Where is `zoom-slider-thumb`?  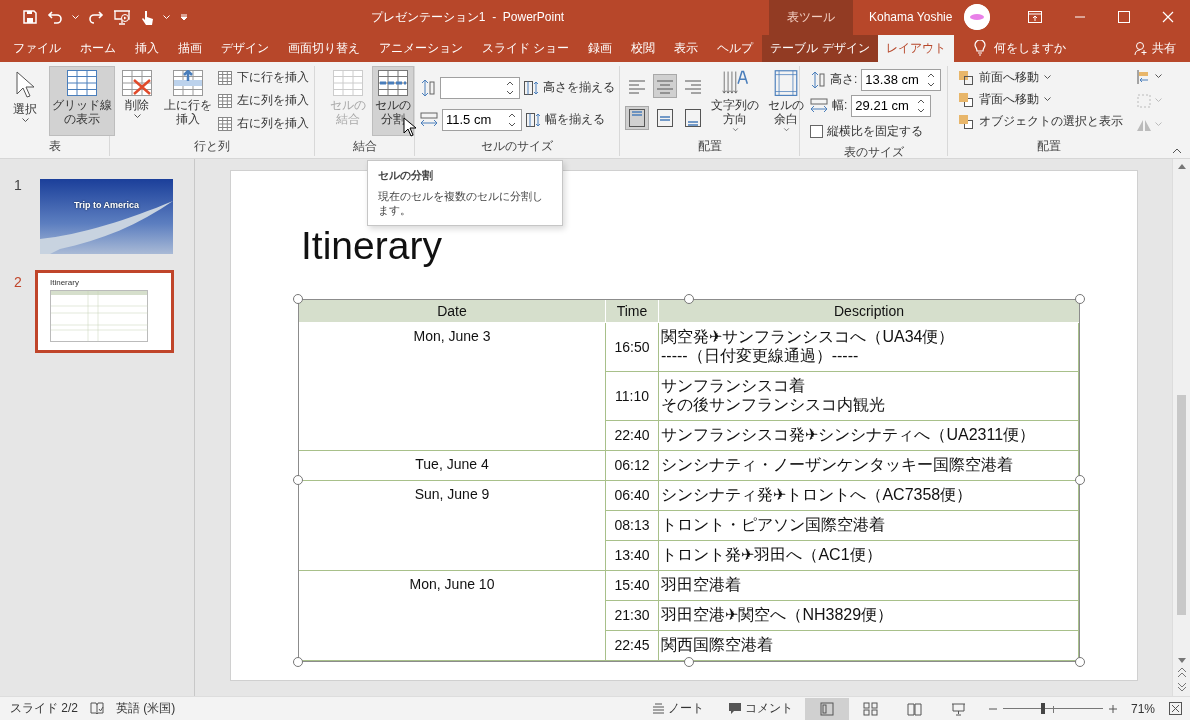
zoom-slider-thumb is located at coordinates (1042, 708).